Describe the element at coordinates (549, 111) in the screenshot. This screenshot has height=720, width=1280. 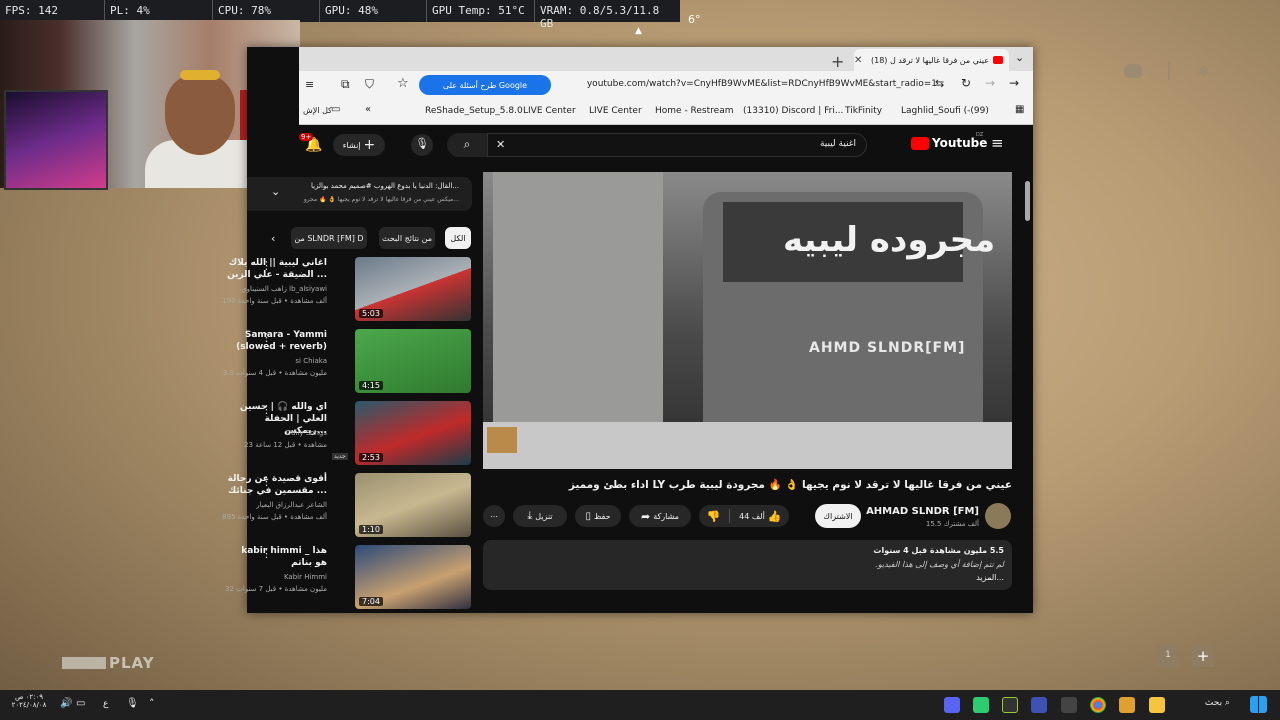
I see `bookmark-live-center-1: LIVE Center` at that location.